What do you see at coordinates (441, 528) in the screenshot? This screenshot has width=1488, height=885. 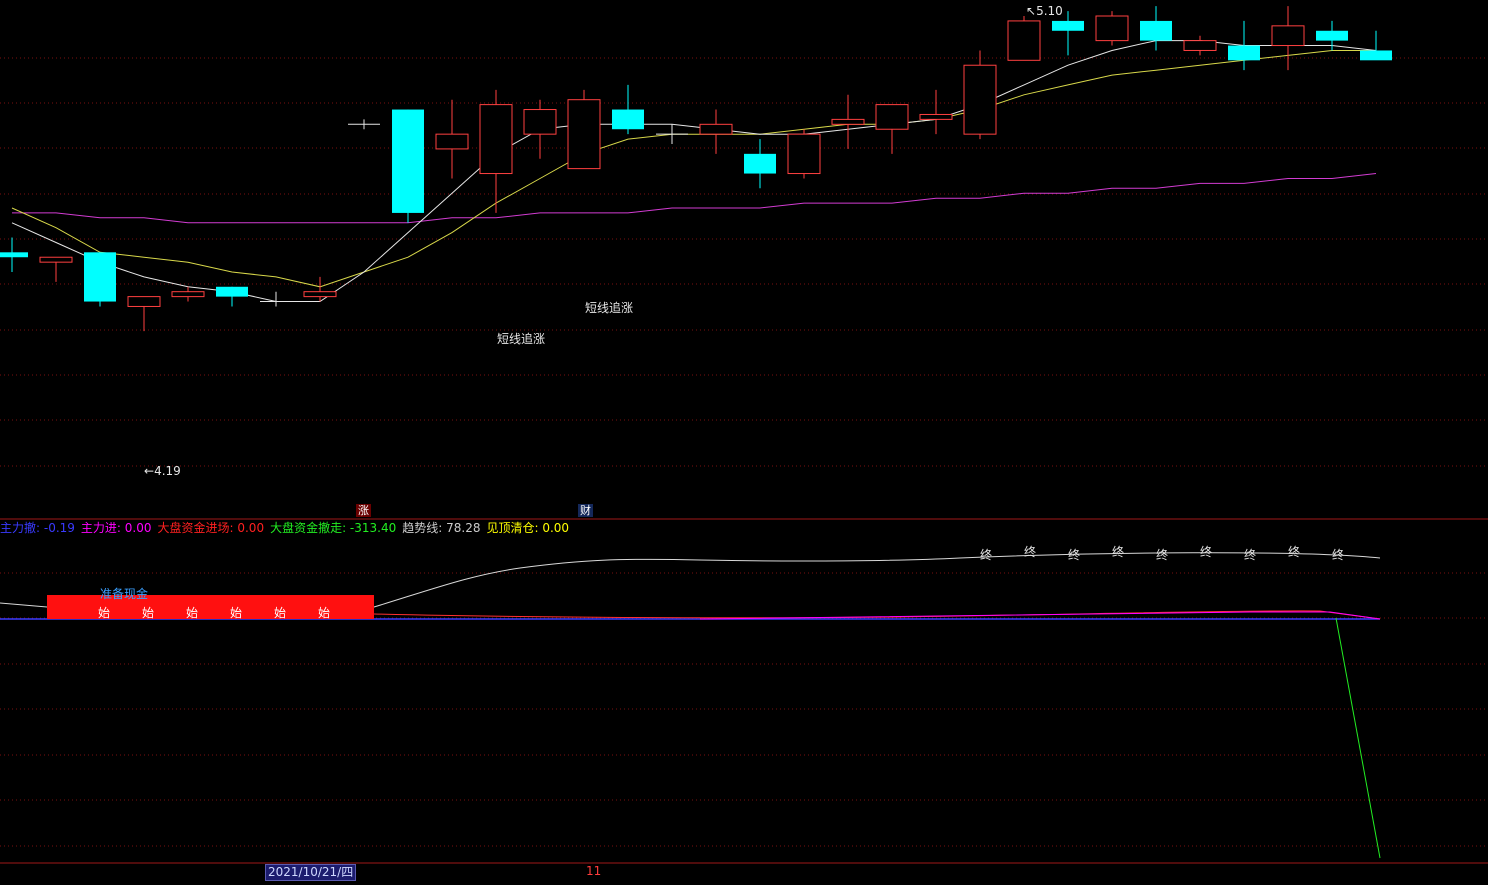 I see `legend-entry: 趋势线: 78.28` at bounding box center [441, 528].